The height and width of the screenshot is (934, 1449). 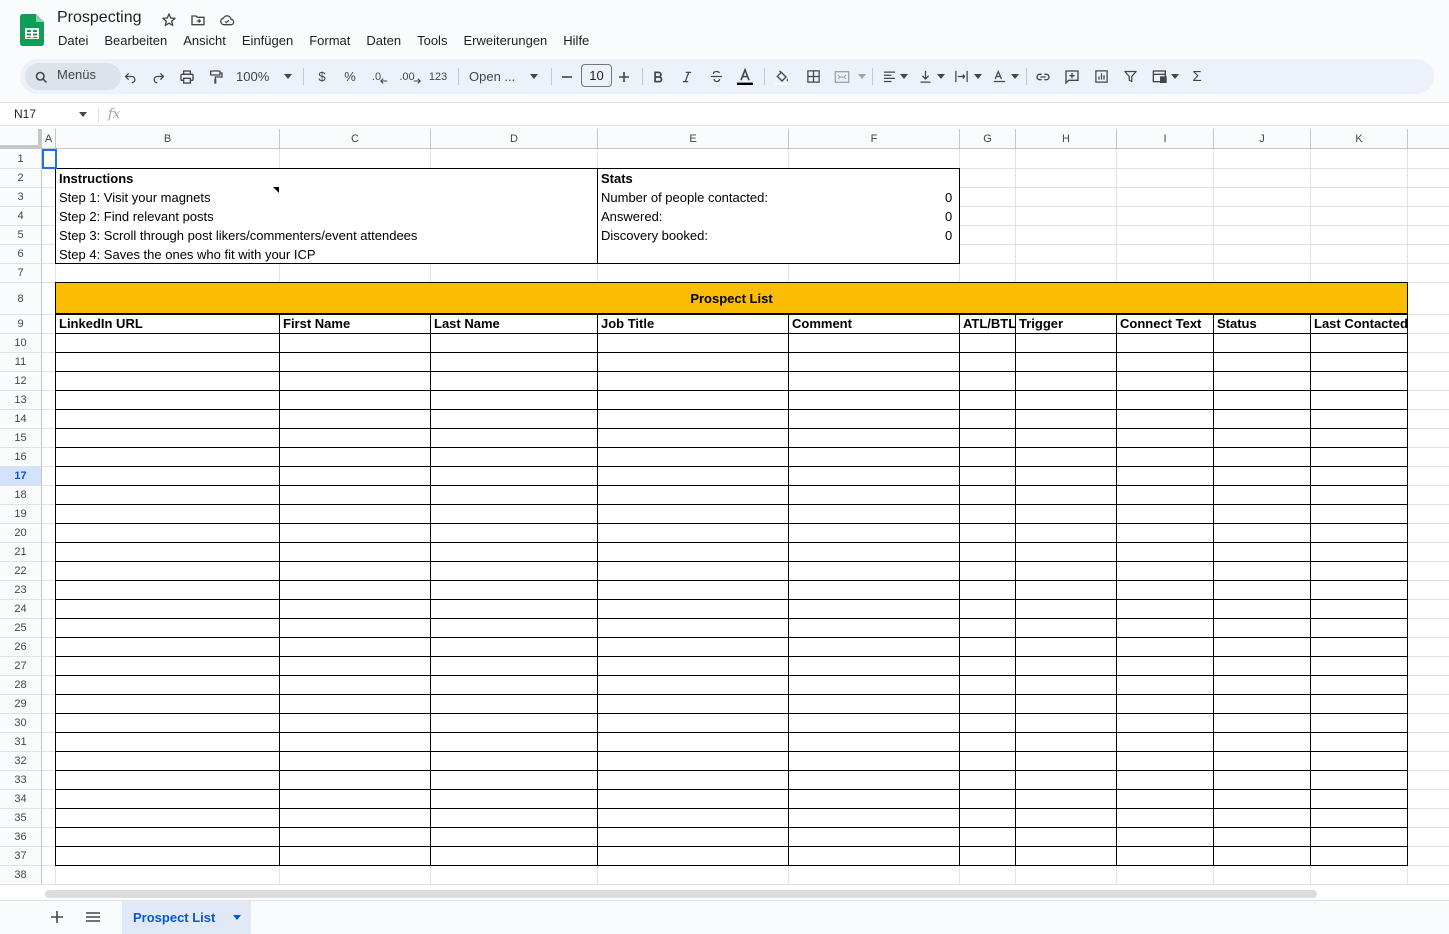 I want to click on column-header-d: D, so click(x=514, y=139).